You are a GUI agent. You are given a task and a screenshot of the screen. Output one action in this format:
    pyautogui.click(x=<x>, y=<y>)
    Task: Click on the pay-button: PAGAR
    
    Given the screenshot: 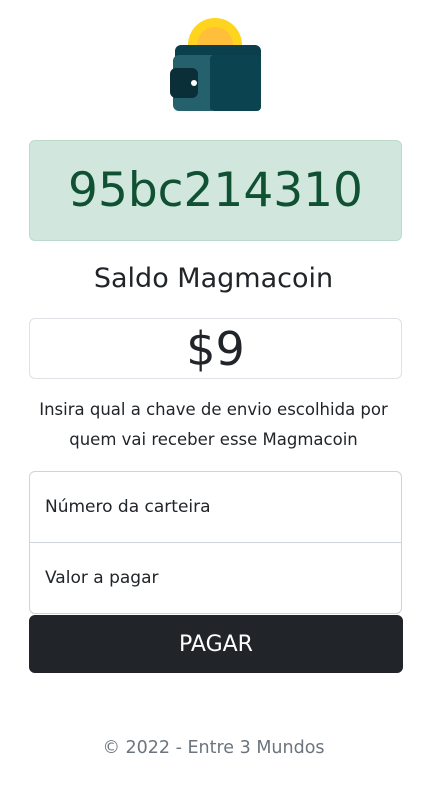 What is the action you would take?
    pyautogui.click(x=216, y=644)
    